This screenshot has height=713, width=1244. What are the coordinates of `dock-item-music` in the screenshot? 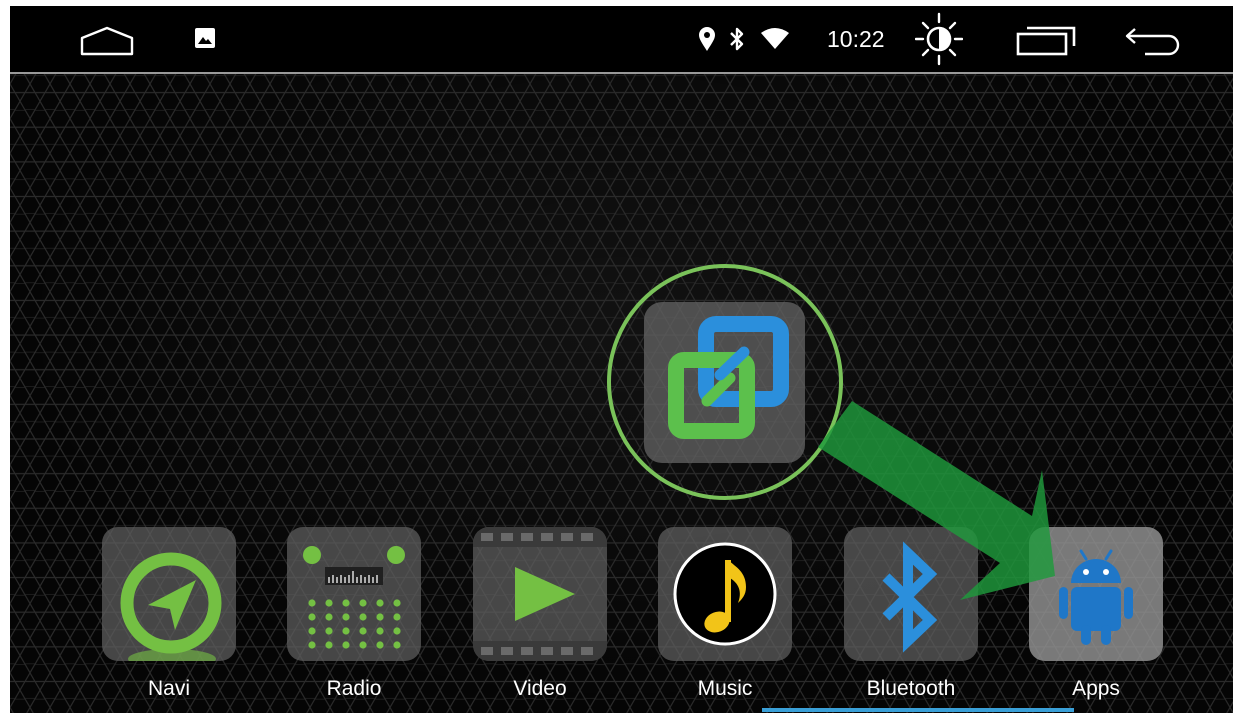 It's located at (725, 594).